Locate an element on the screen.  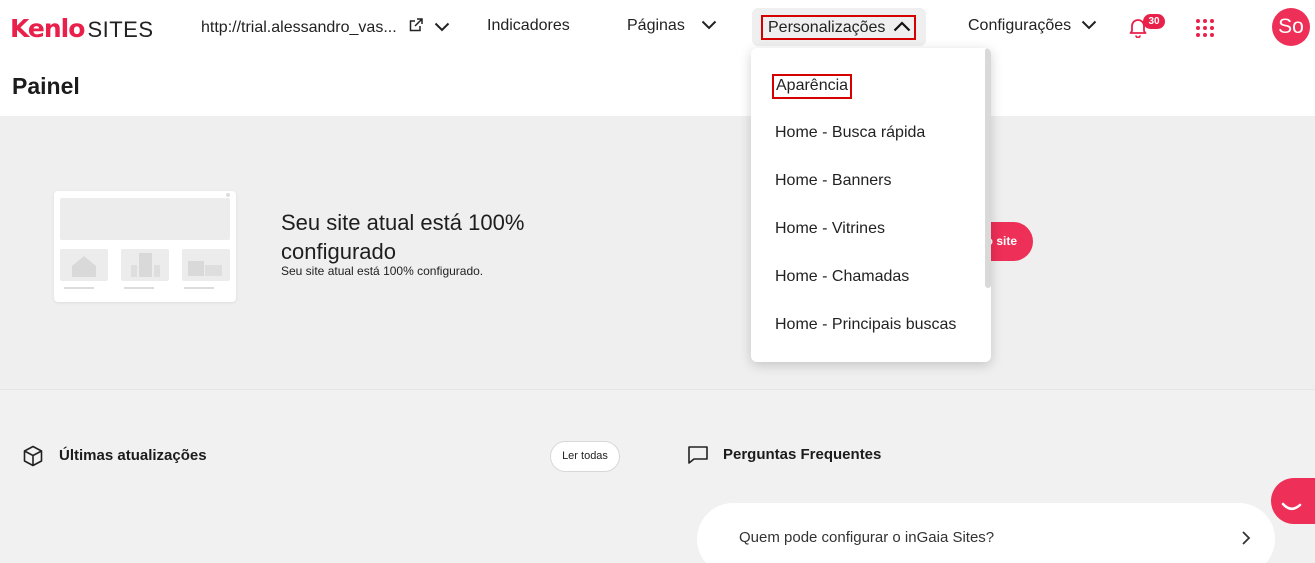
menu-item-home-main-searches: Home - Principais buscas is located at coordinates (865, 325).